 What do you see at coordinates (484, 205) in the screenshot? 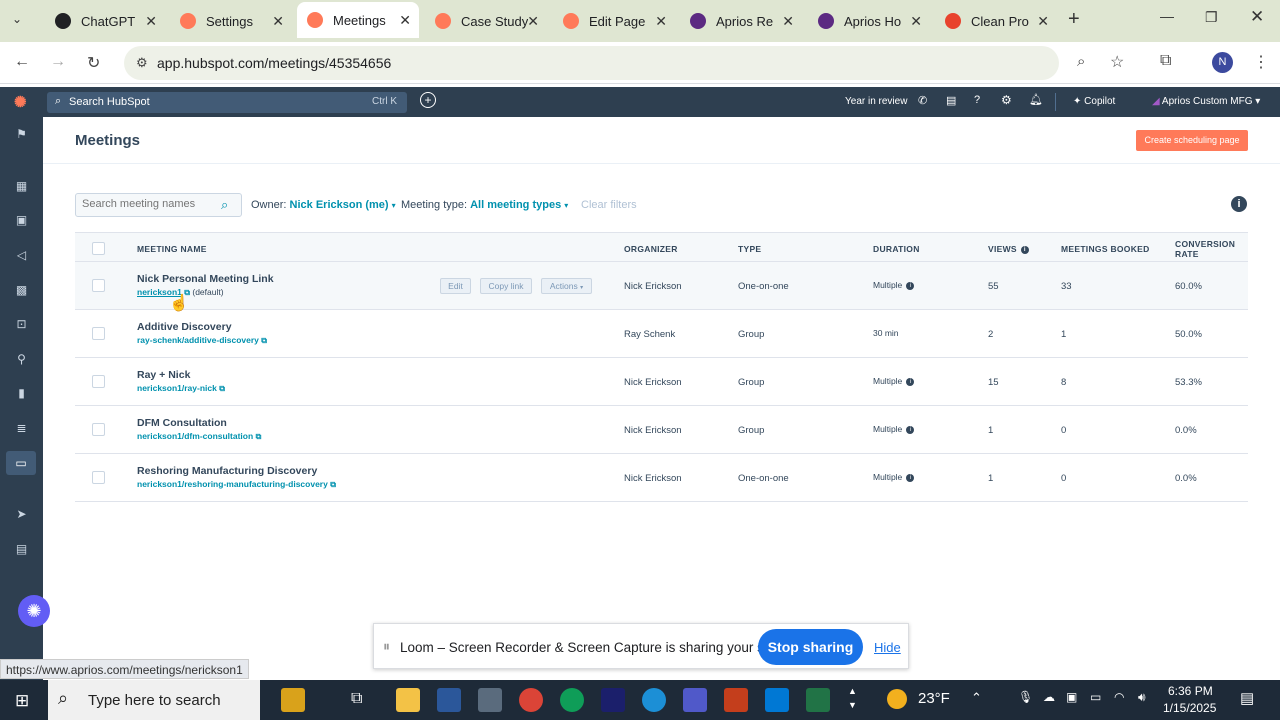
I see `meeting-type-filter: Meeting type: All meeting types ▾` at bounding box center [484, 205].